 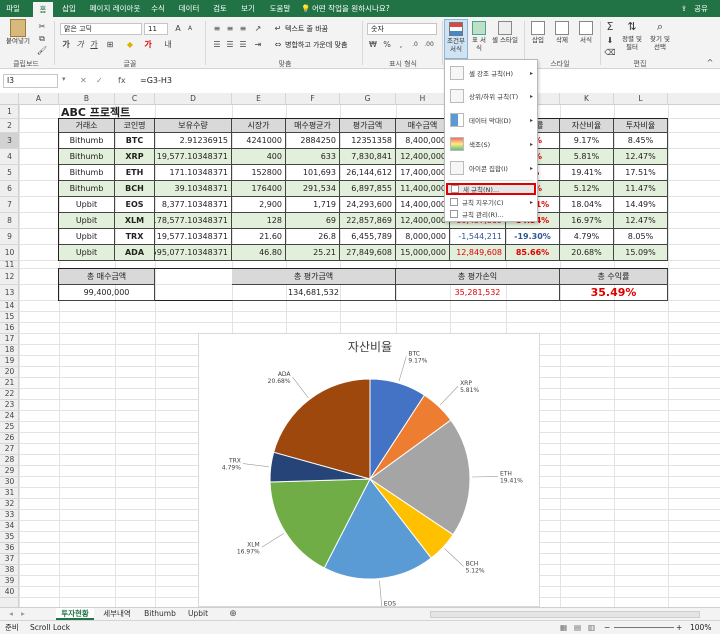 I want to click on table-cell: 25.21, so click(x=313, y=253).